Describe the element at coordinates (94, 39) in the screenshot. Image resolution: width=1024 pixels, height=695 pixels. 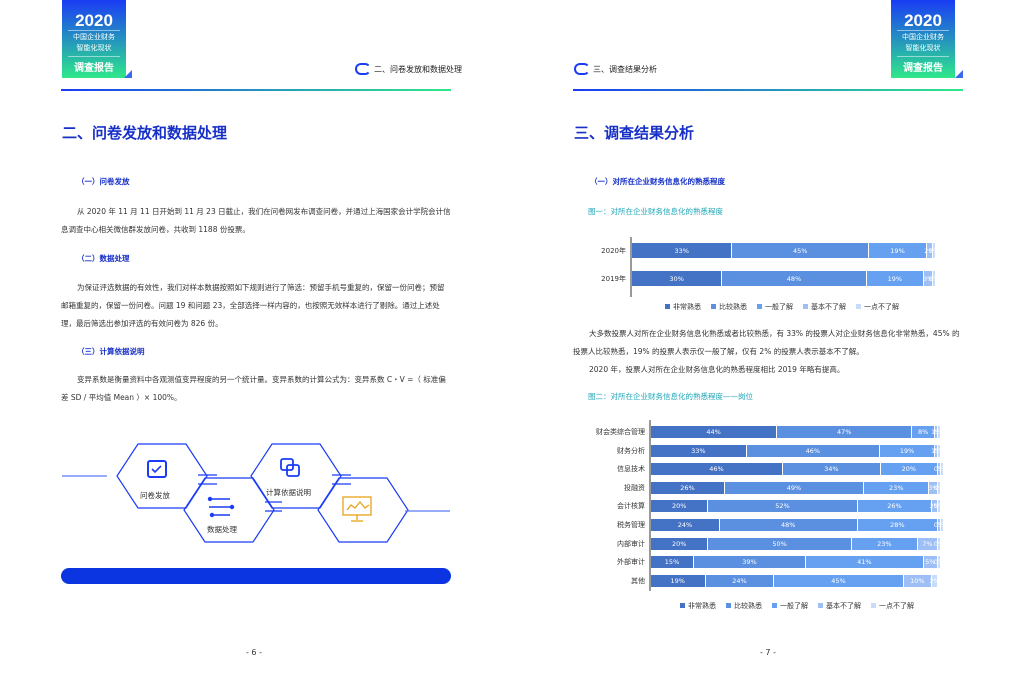
I see `report-badge: 2020 中国企业财务 智能化现状 调查报告` at that location.